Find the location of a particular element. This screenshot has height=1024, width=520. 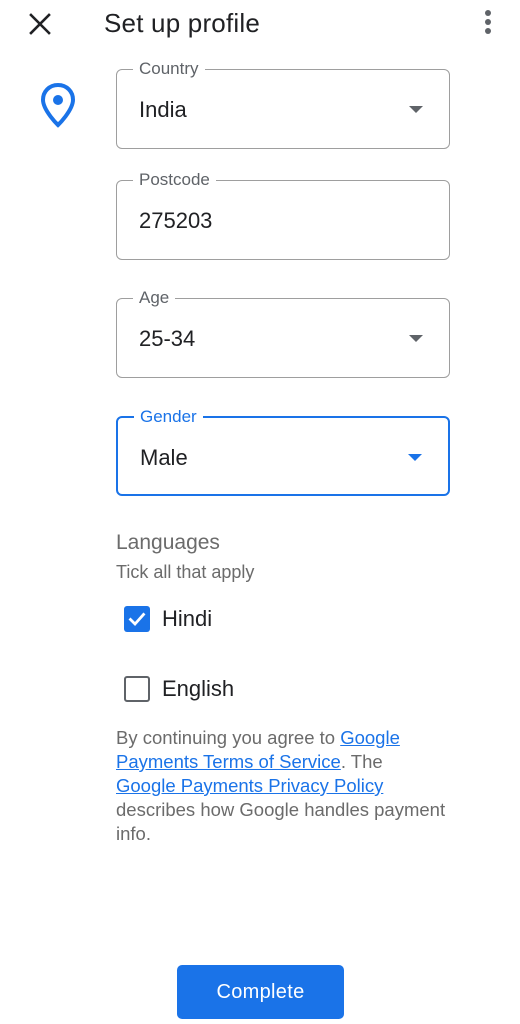

gender-label: Gender is located at coordinates (168, 417).